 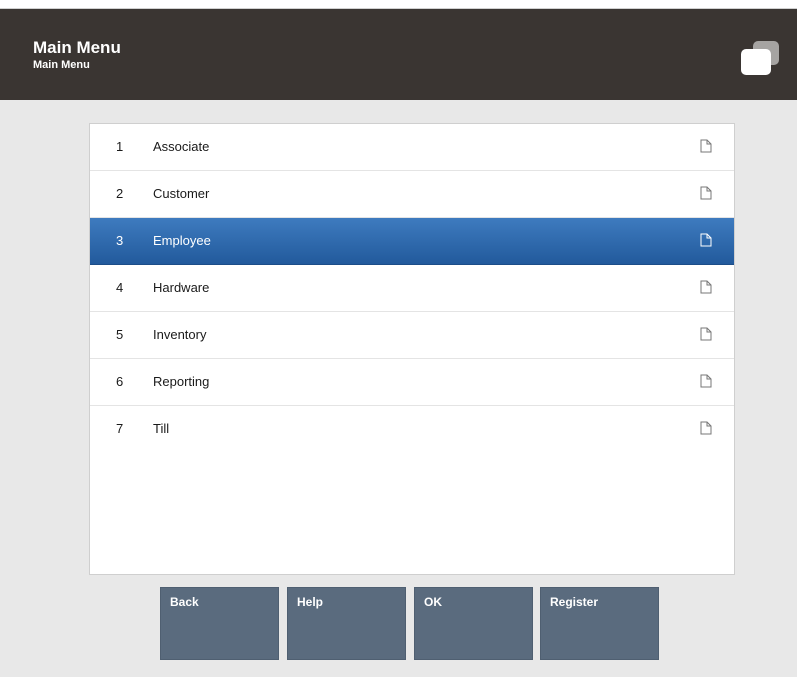 What do you see at coordinates (120, 240) in the screenshot?
I see `menu-item-number: 3` at bounding box center [120, 240].